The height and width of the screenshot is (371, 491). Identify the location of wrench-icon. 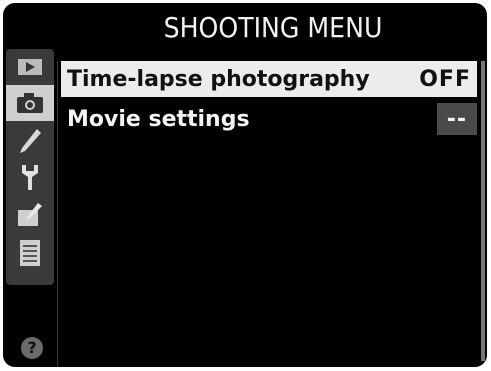
(30, 177).